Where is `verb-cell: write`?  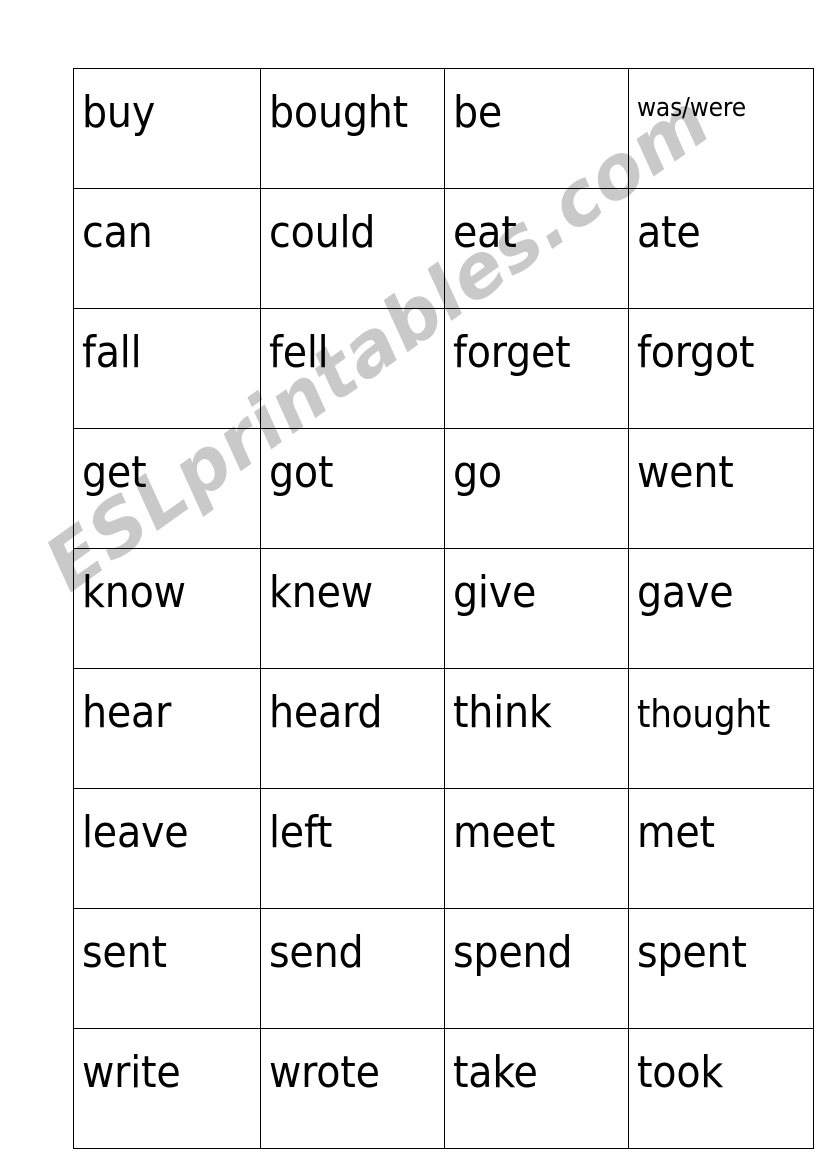
verb-cell: write is located at coordinates (167, 1088).